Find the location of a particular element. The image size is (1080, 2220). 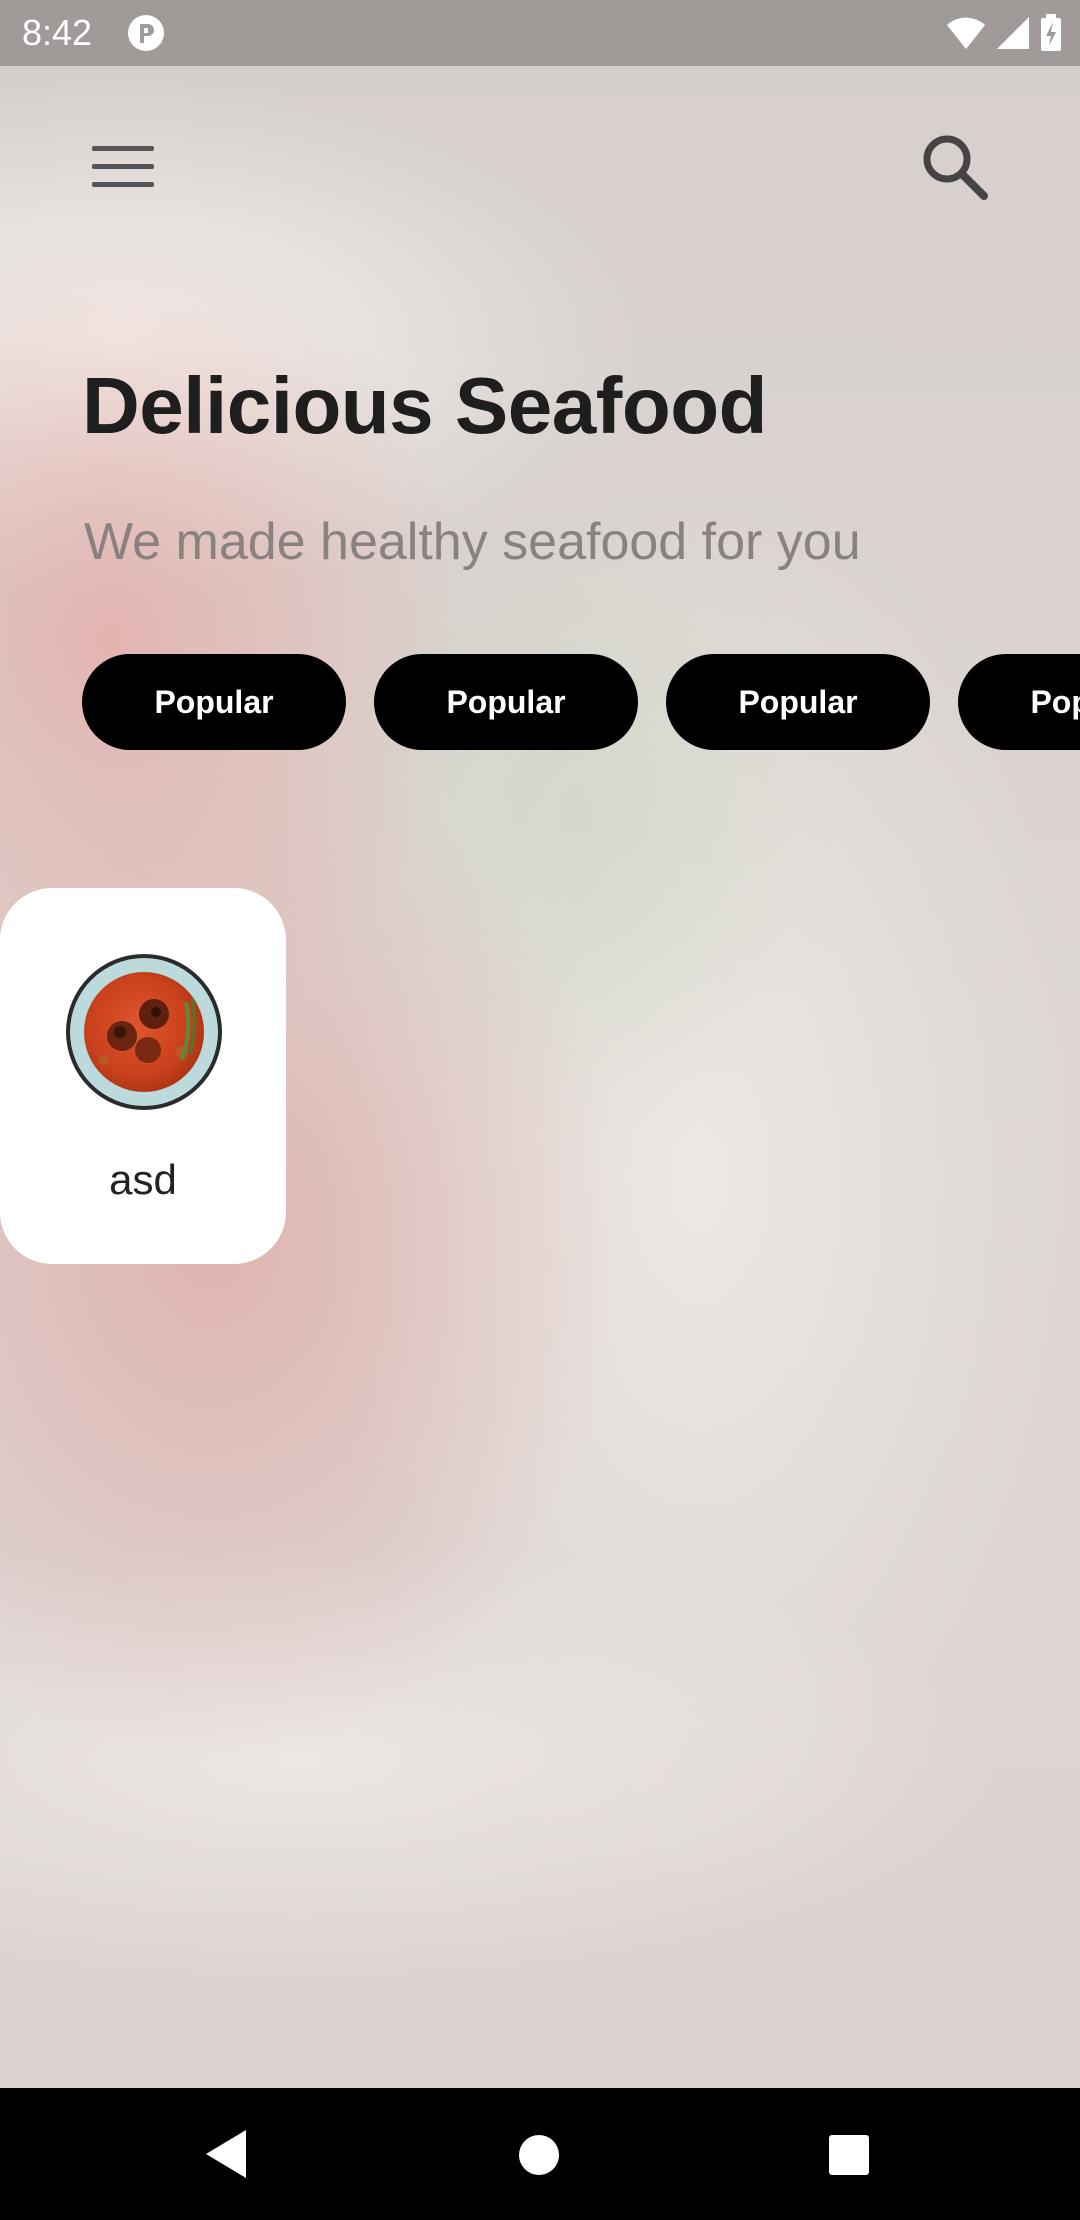

category-chips: Popular Popular Popular Popular is located at coordinates (581, 703).